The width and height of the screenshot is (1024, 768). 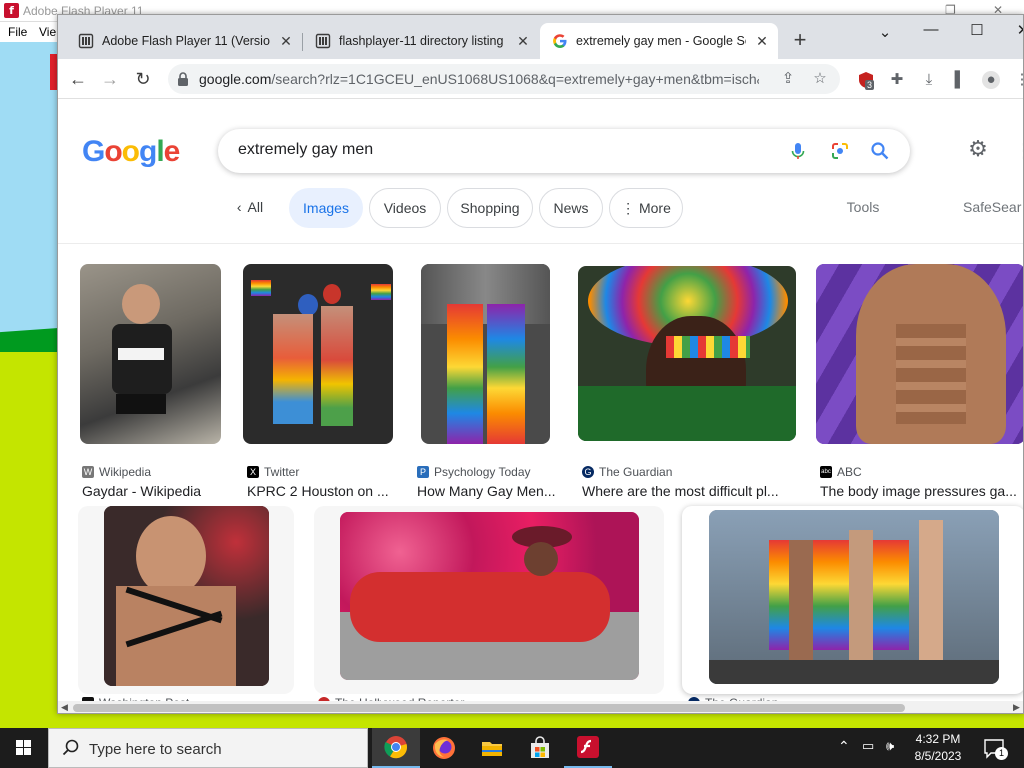 I want to click on horizontal-scrollbar: ◀ ▶, so click(x=540, y=707).